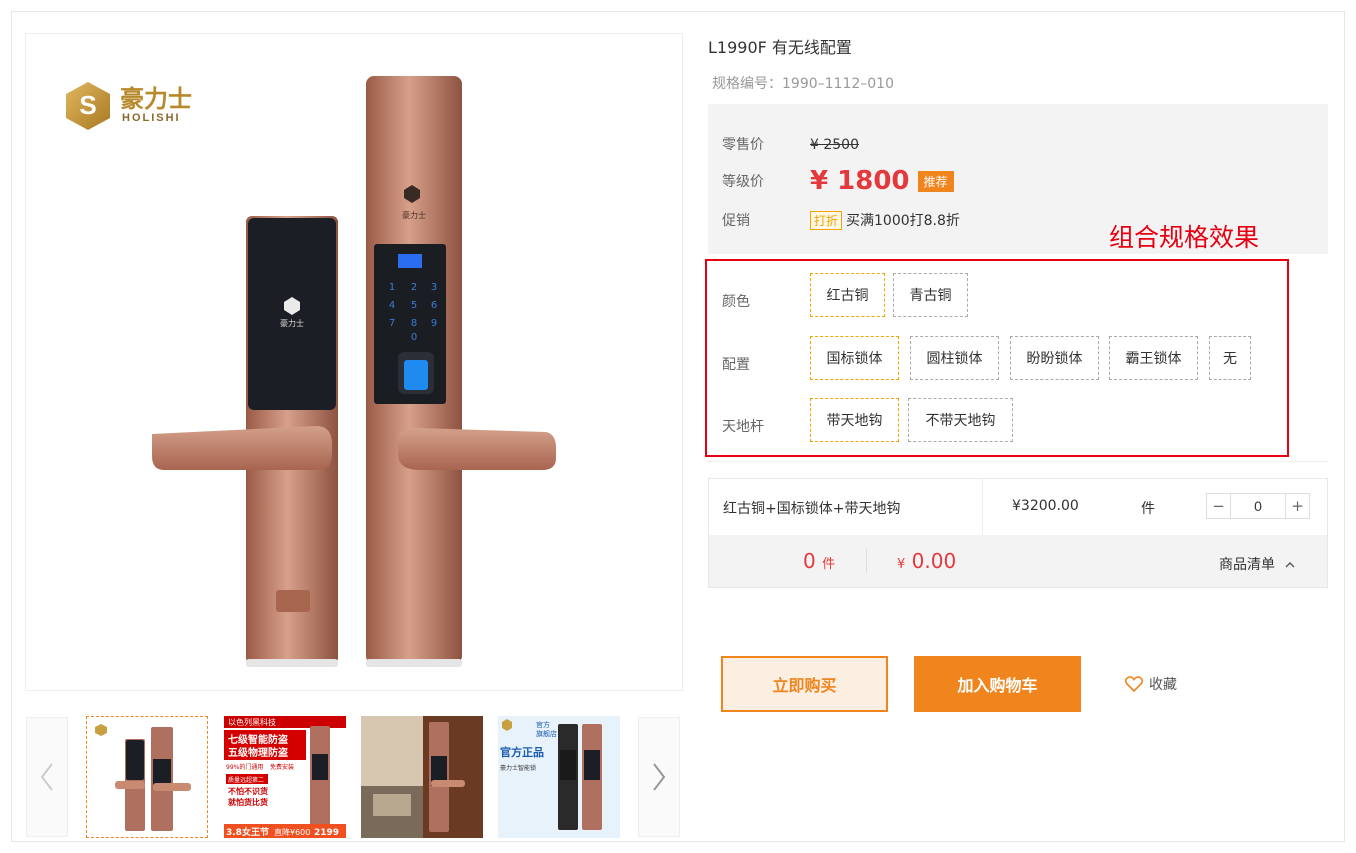 The width and height of the screenshot is (1356, 853). Describe the element at coordinates (1247, 565) in the screenshot. I see `product-list-label: 商品清单` at that location.